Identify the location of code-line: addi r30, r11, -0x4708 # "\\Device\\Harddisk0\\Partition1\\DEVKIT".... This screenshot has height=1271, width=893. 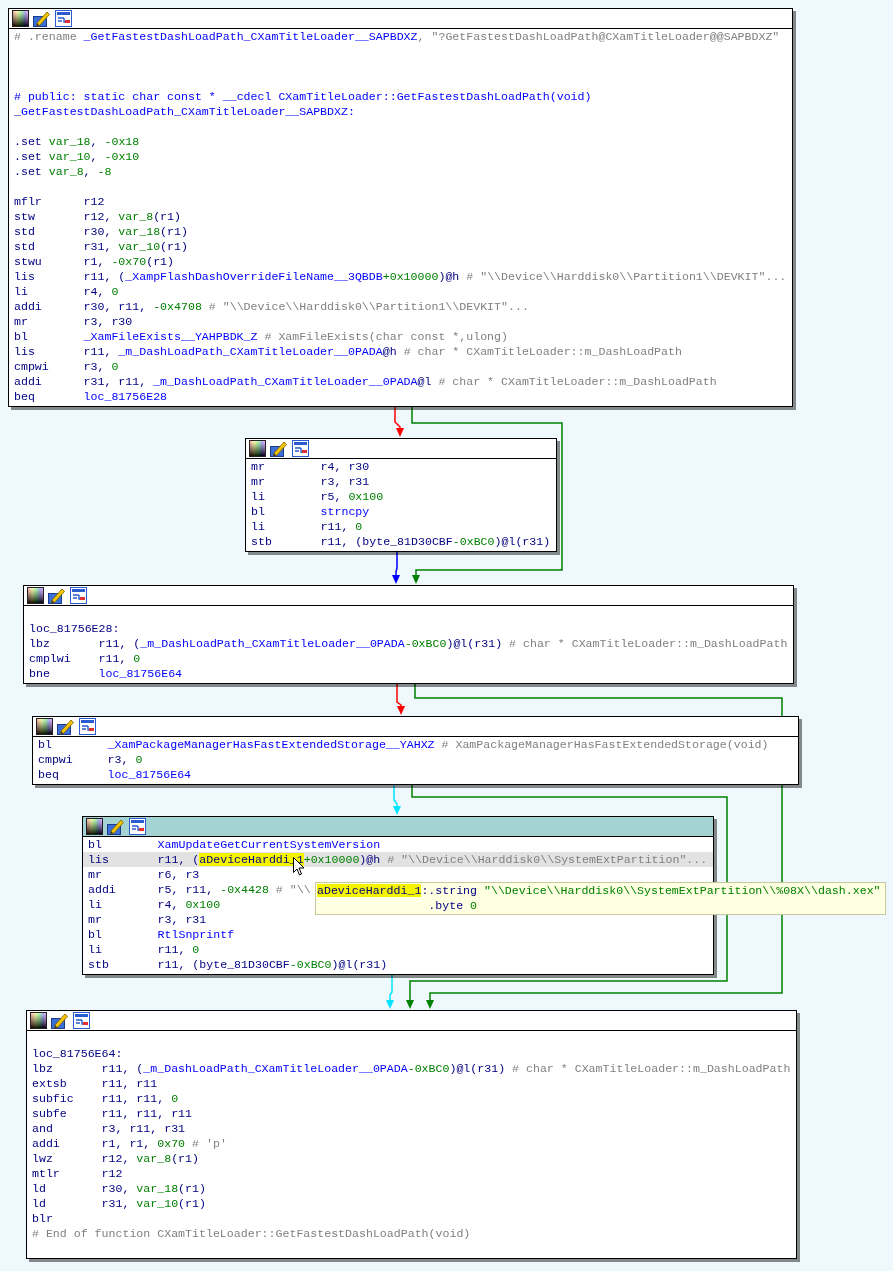
(401, 306).